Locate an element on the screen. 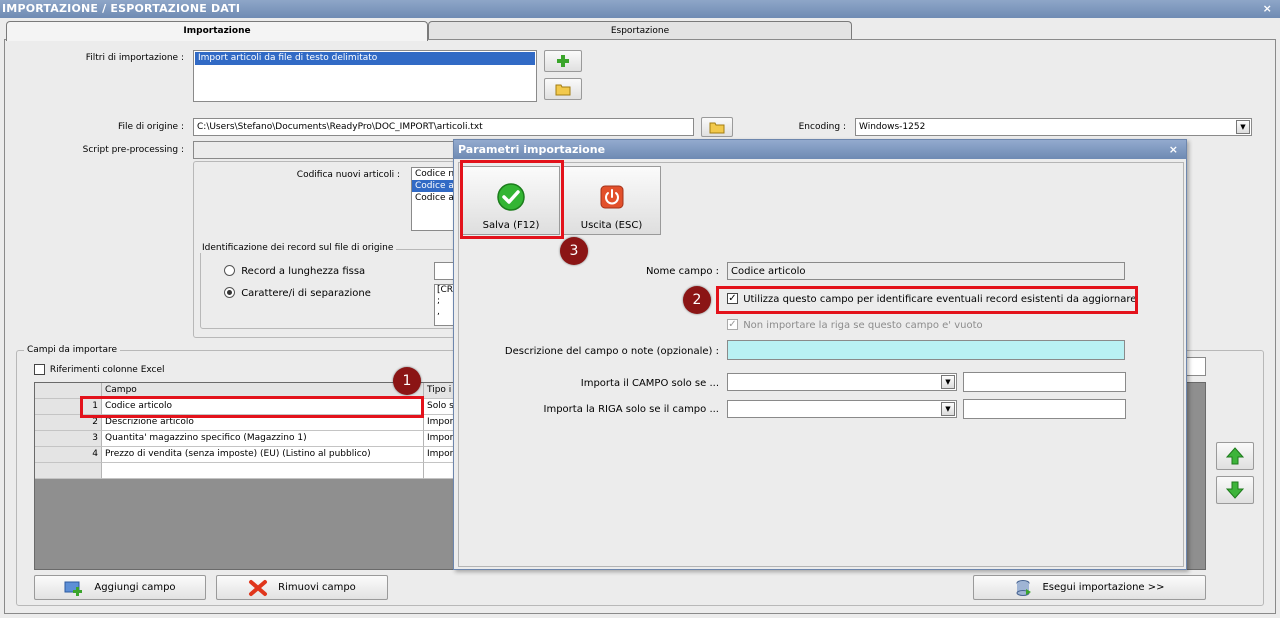 The height and width of the screenshot is (618, 1280). annotation-badge-2: 2 is located at coordinates (697, 300).